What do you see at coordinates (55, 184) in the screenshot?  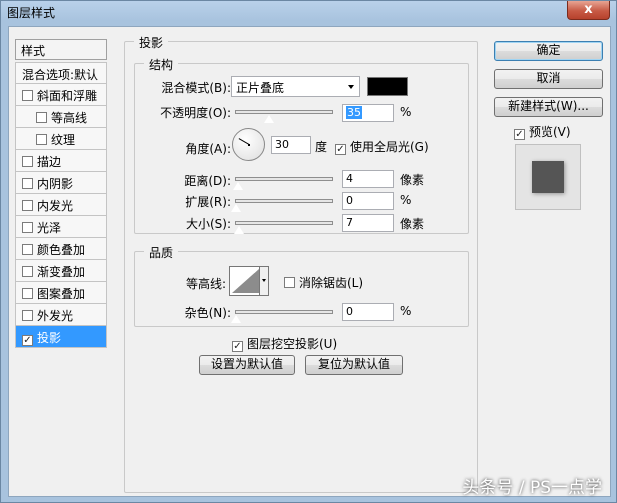 I see `style-item-label: 内阴影` at bounding box center [55, 184].